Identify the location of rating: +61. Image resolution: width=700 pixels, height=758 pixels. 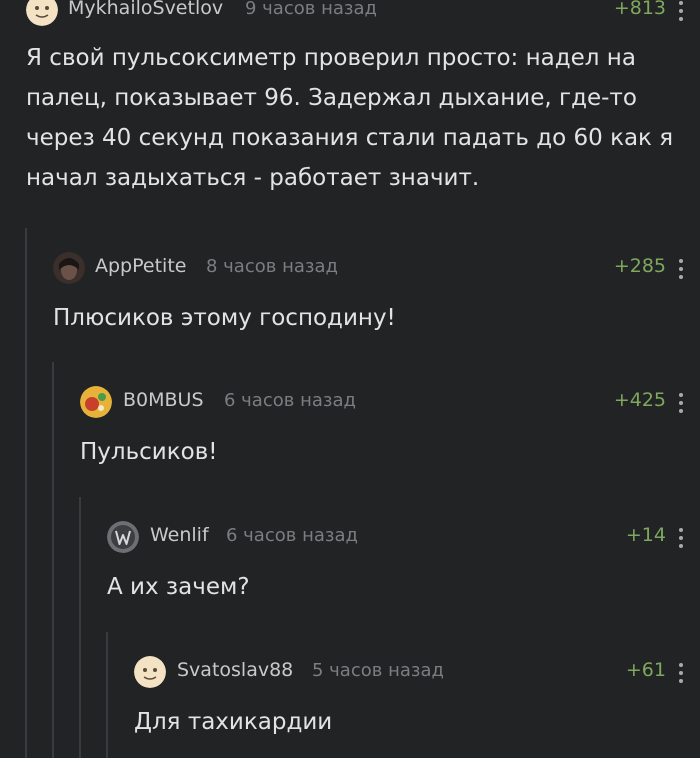
(645, 670).